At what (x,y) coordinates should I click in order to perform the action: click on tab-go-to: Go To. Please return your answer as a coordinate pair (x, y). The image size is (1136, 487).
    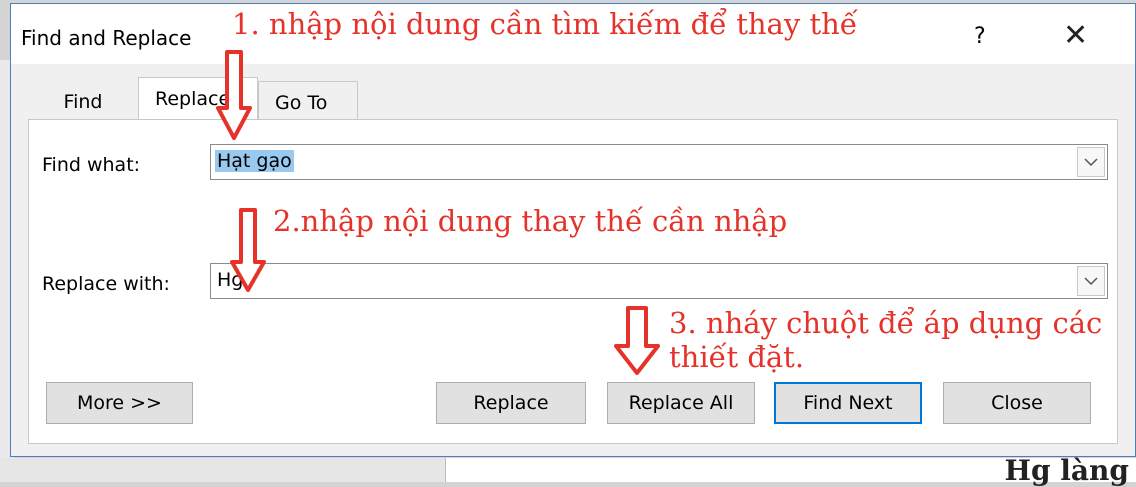
    Looking at the image, I should click on (308, 100).